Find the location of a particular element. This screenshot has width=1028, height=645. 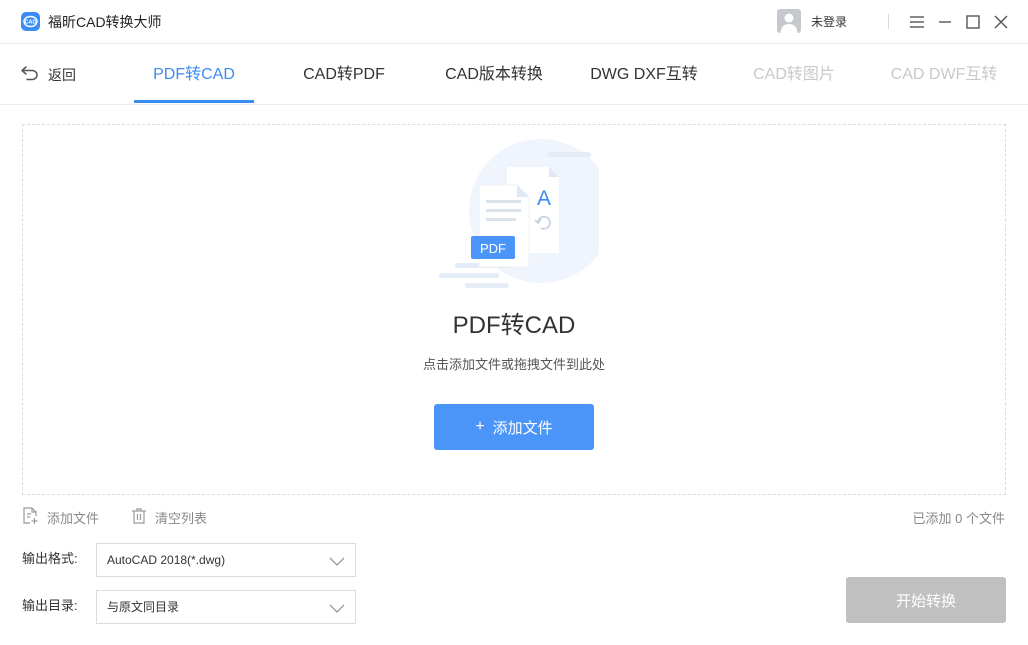

tab-cad-dwf-convert: CAD DWF互转 is located at coordinates (944, 75).